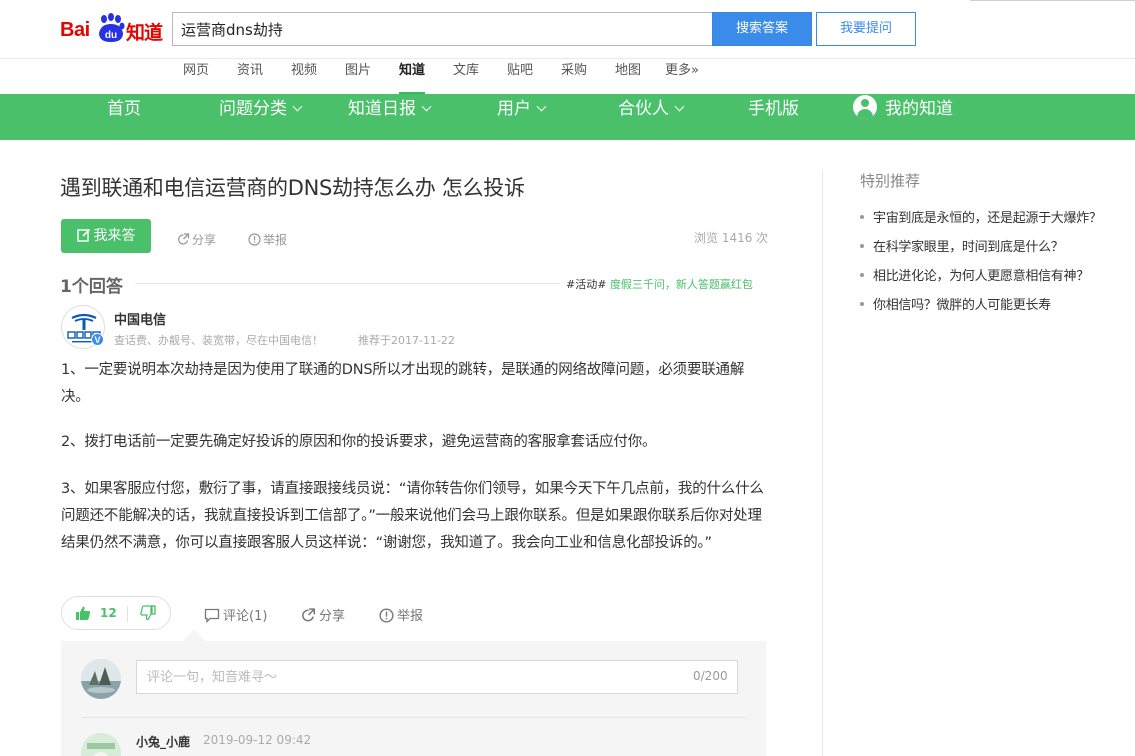 The height and width of the screenshot is (756, 1135). What do you see at coordinates (196, 76) in the screenshot?
I see `channel-web: 网页` at bounding box center [196, 76].